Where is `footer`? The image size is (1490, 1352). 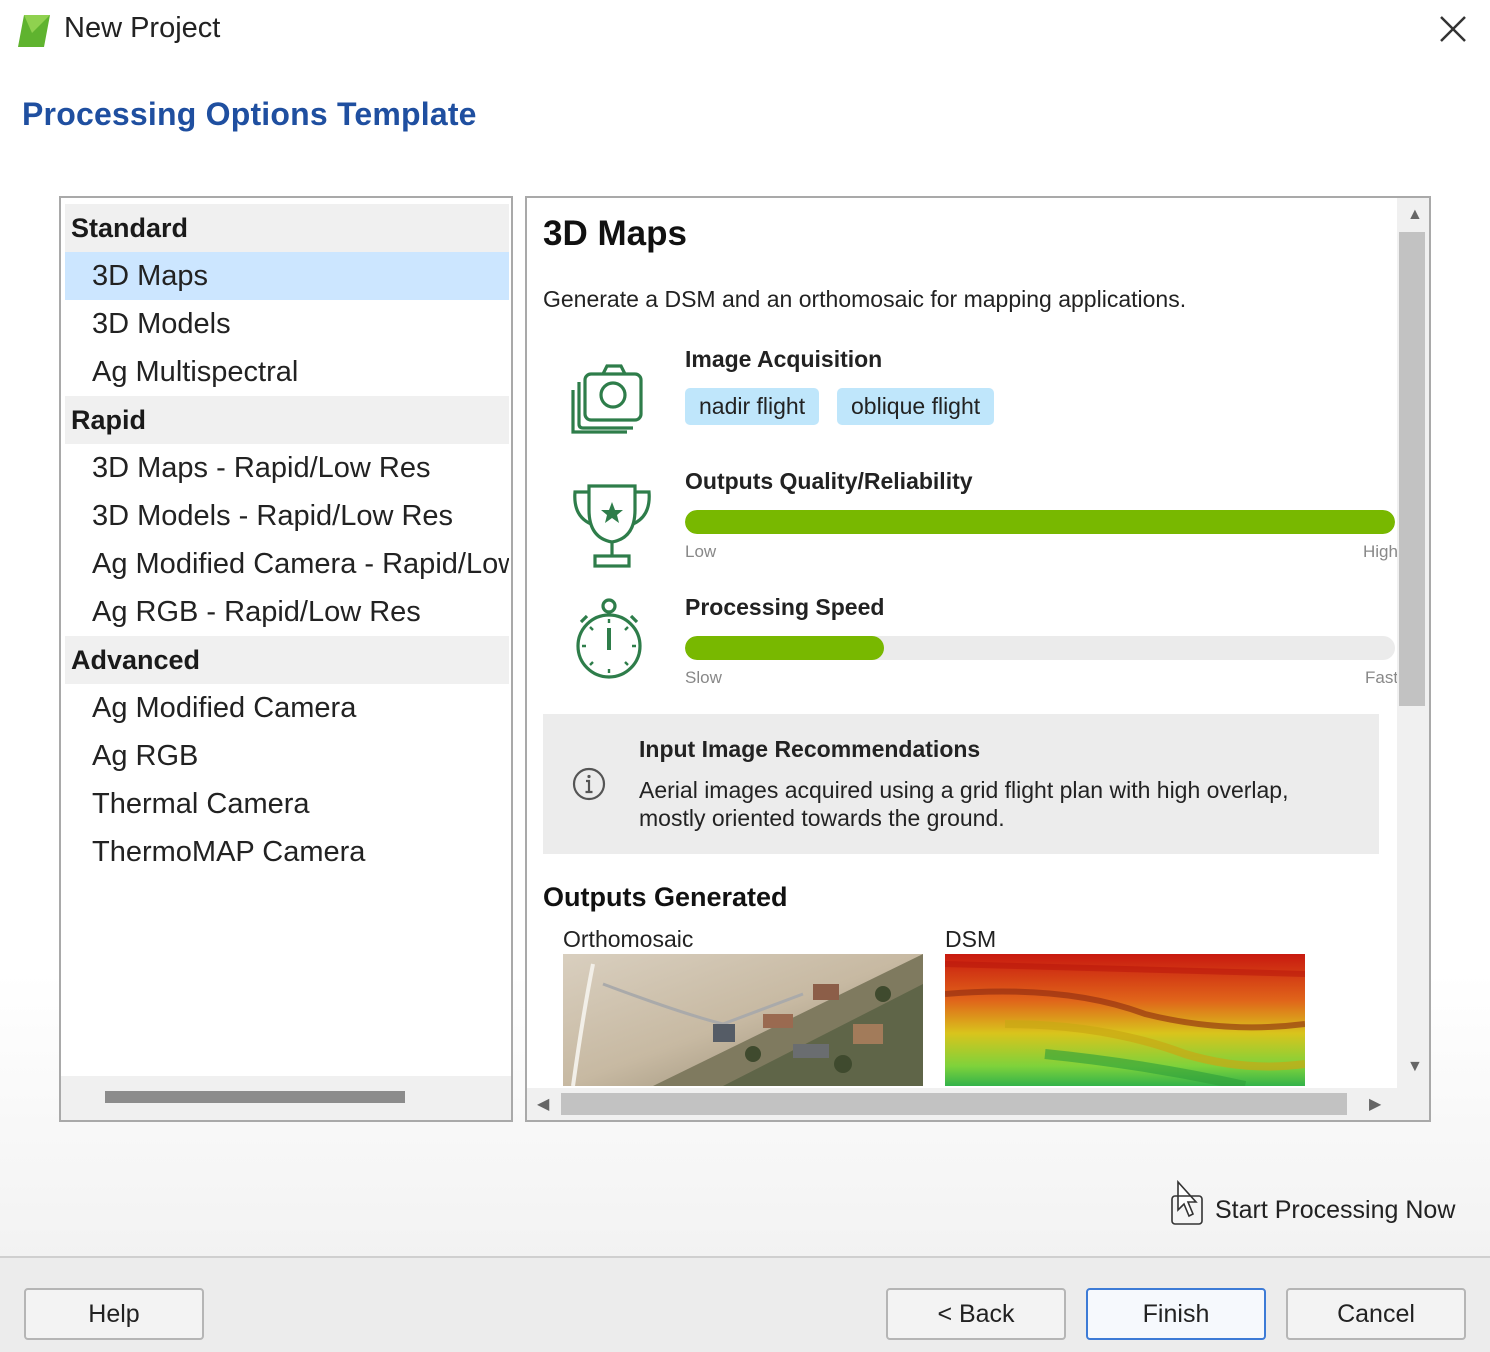
footer is located at coordinates (745, 1305).